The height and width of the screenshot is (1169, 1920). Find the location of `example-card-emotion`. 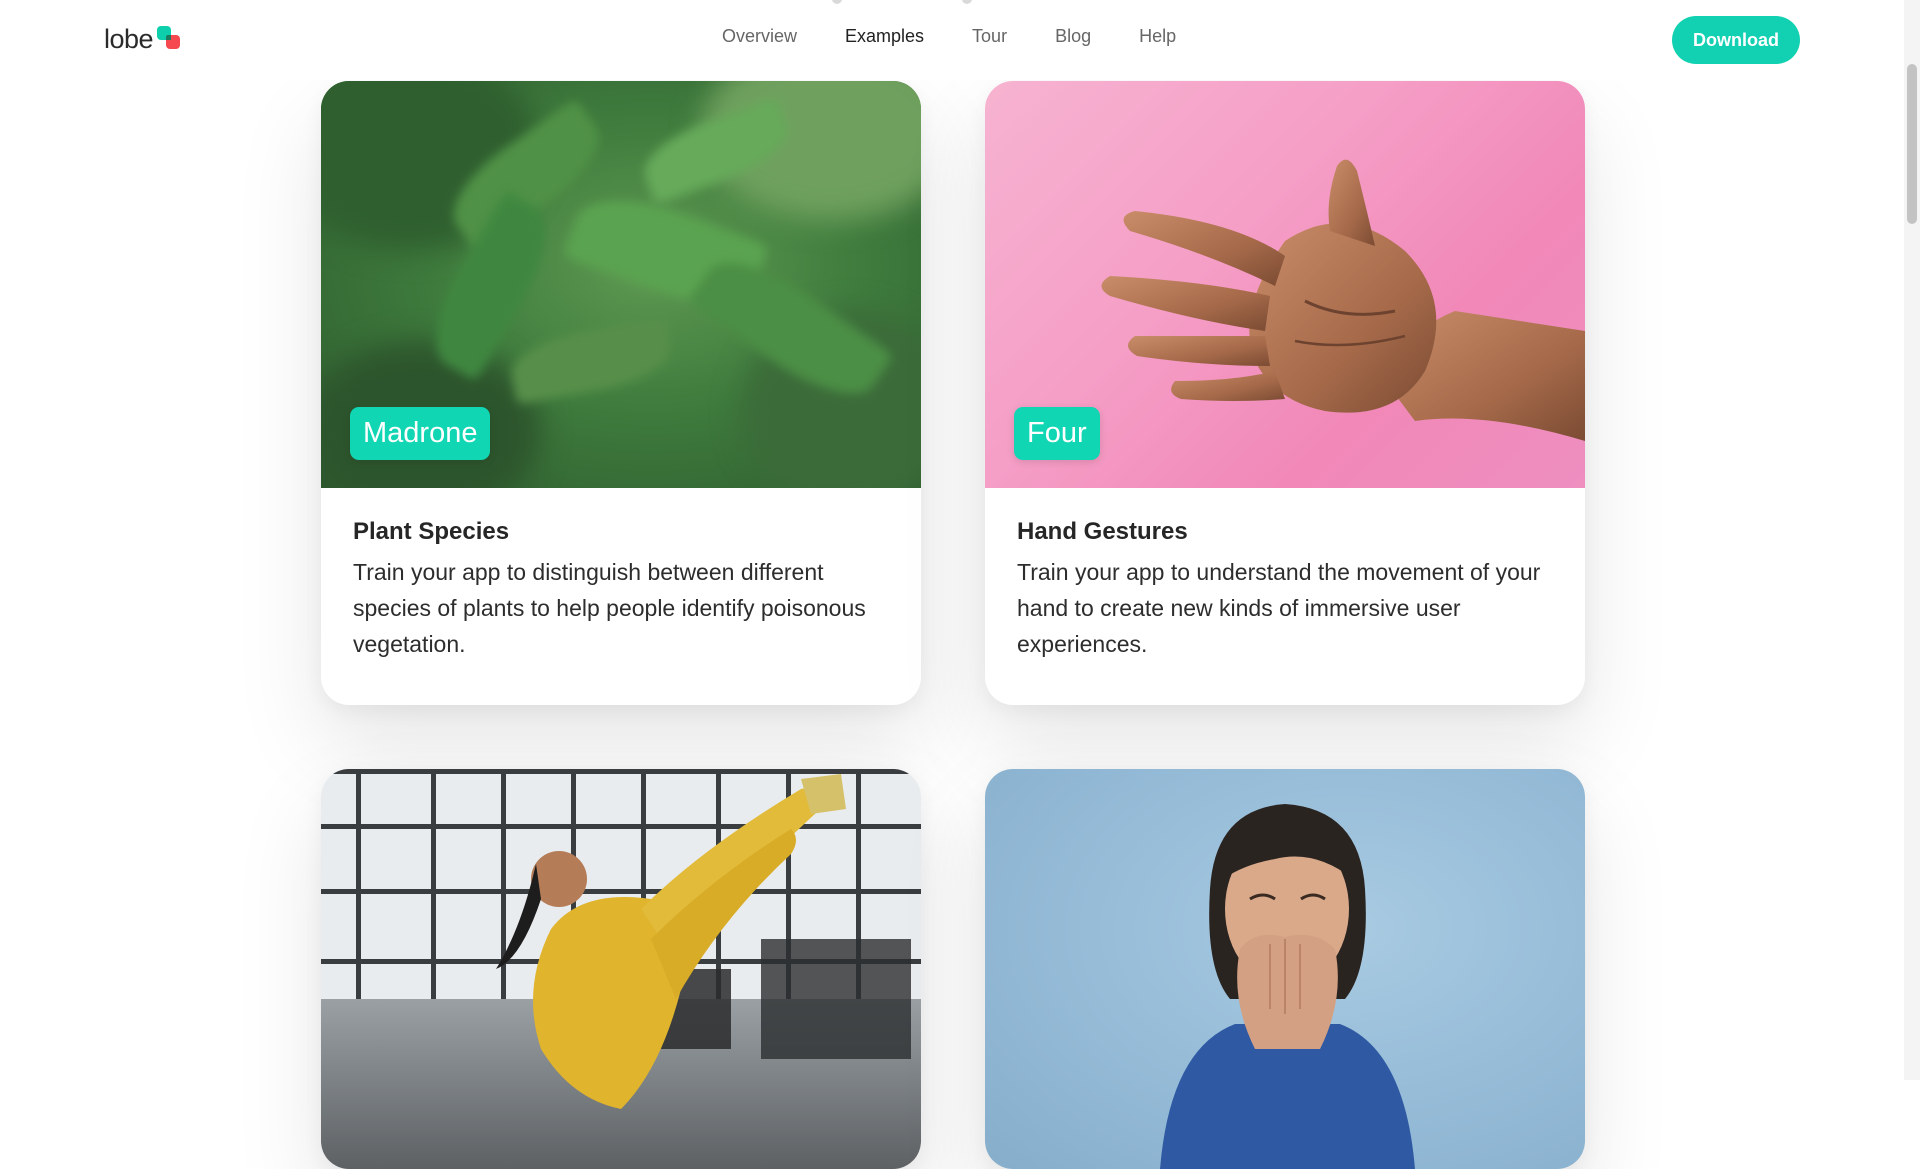

example-card-emotion is located at coordinates (1285, 969).